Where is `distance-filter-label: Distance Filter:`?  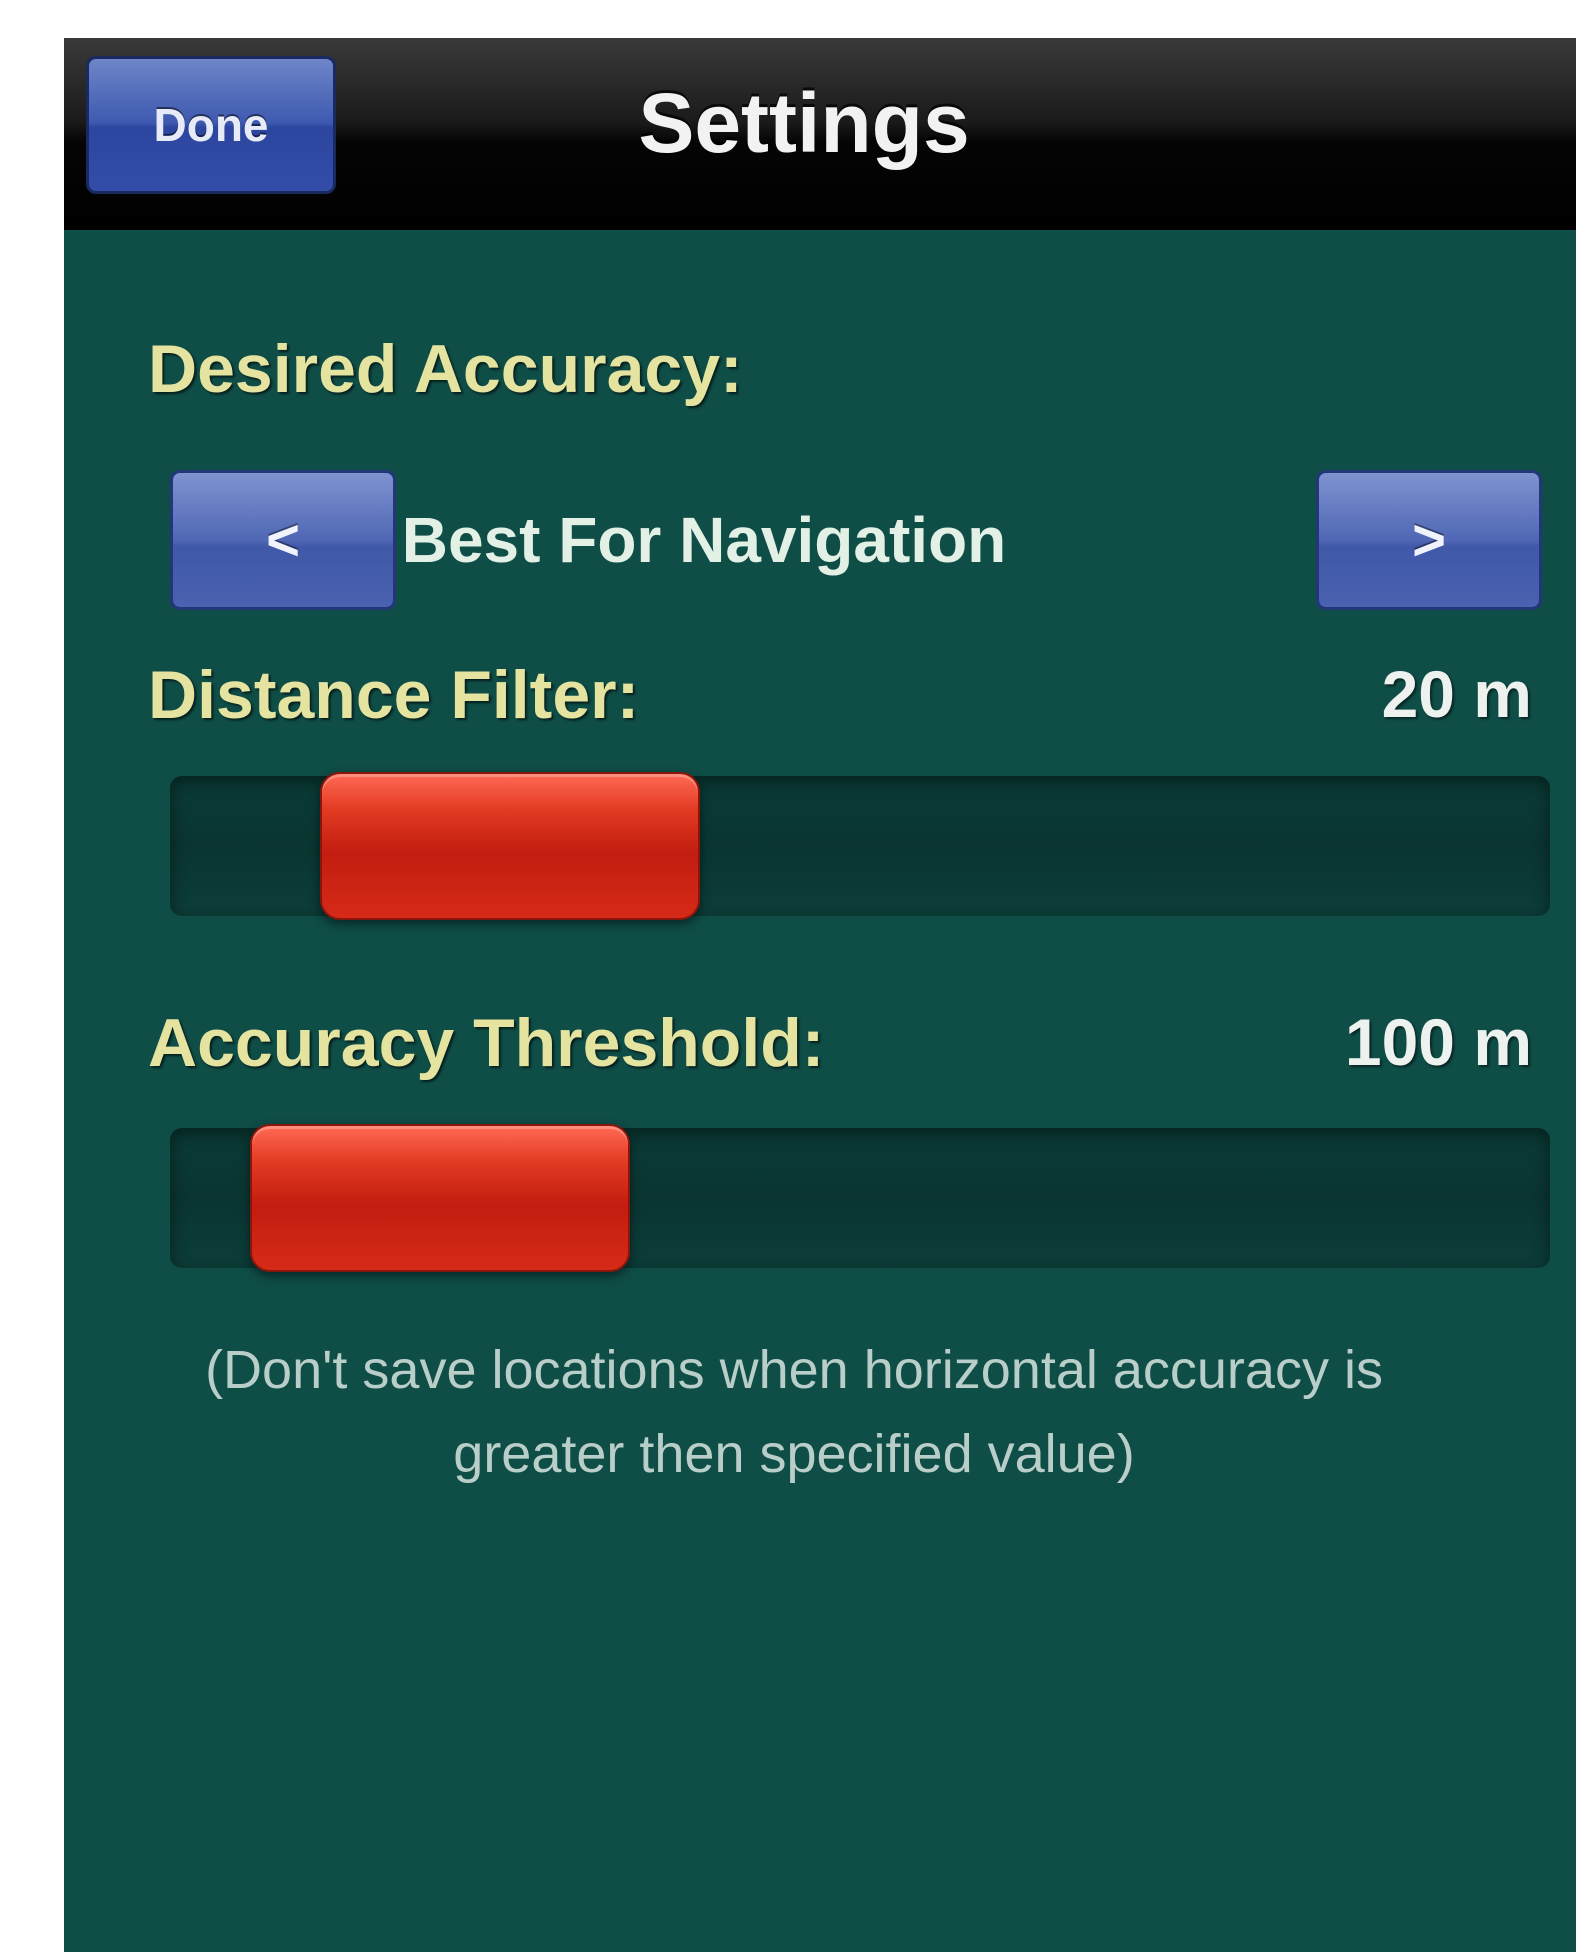
distance-filter-label: Distance Filter: is located at coordinates (394, 695).